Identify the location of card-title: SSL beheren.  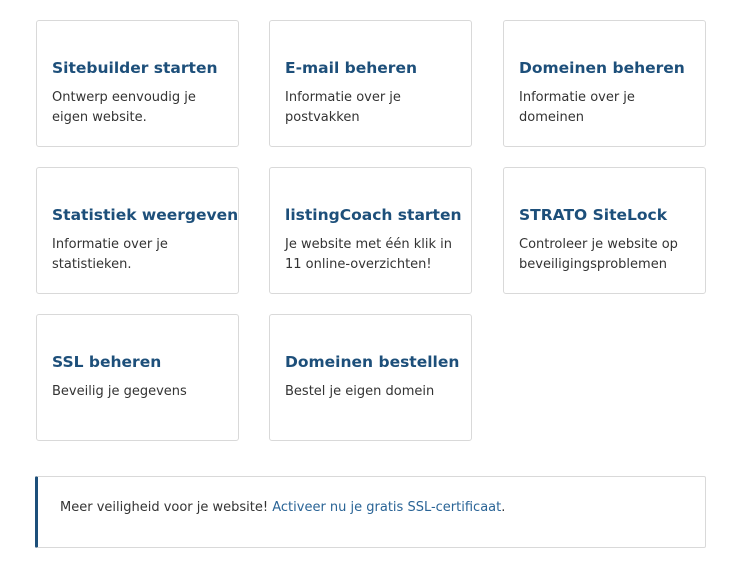
(107, 362).